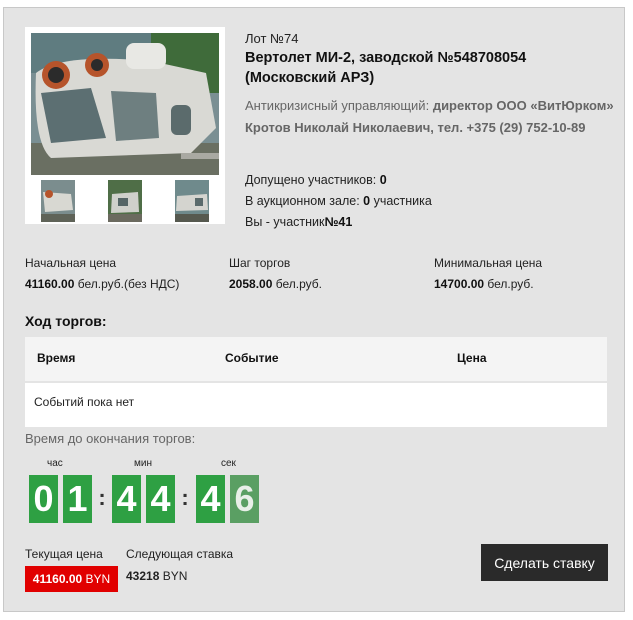 This screenshot has height=620, width=633. What do you see at coordinates (488, 263) in the screenshot?
I see `min-price-label: Минимальная цена` at bounding box center [488, 263].